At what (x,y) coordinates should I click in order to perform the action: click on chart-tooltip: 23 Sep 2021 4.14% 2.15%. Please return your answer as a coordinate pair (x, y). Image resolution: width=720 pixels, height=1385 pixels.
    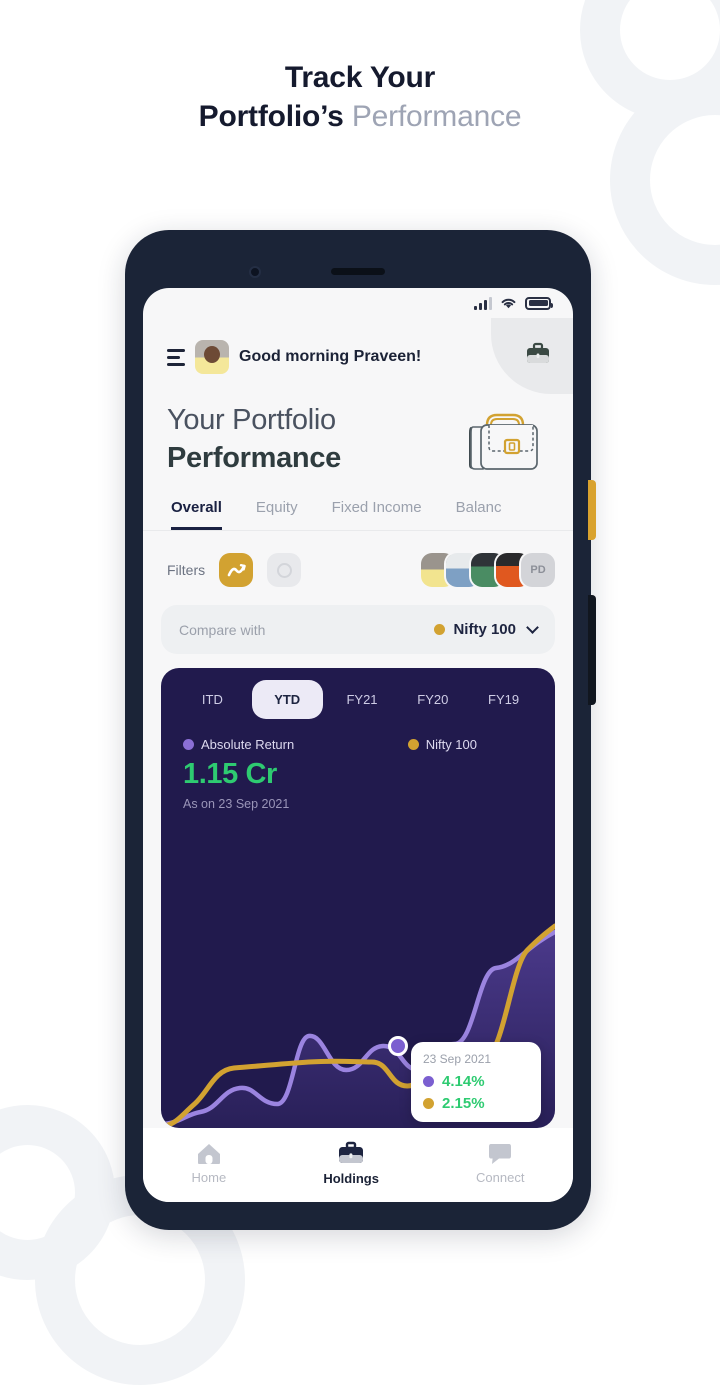
    Looking at the image, I should click on (476, 1082).